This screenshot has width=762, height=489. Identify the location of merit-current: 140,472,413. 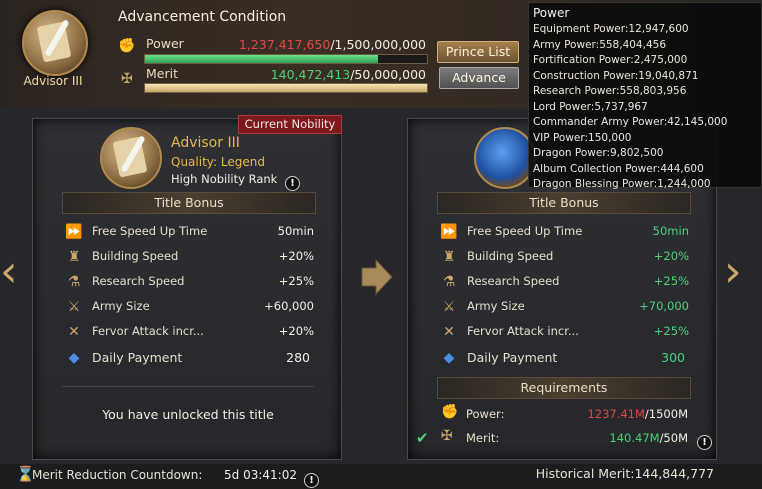
(310, 74).